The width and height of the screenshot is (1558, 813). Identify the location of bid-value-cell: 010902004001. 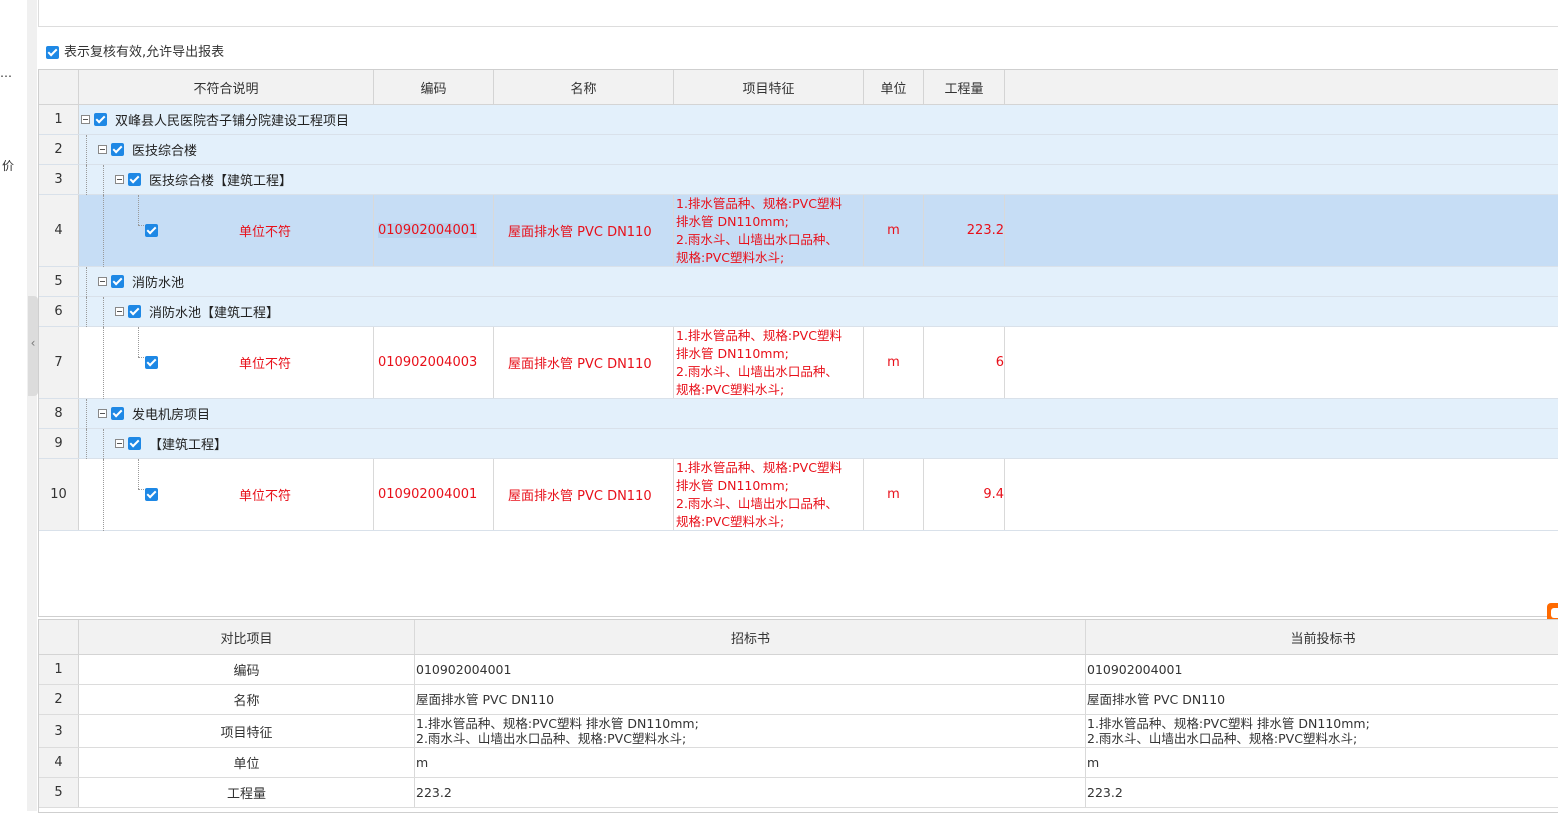
(1322, 669).